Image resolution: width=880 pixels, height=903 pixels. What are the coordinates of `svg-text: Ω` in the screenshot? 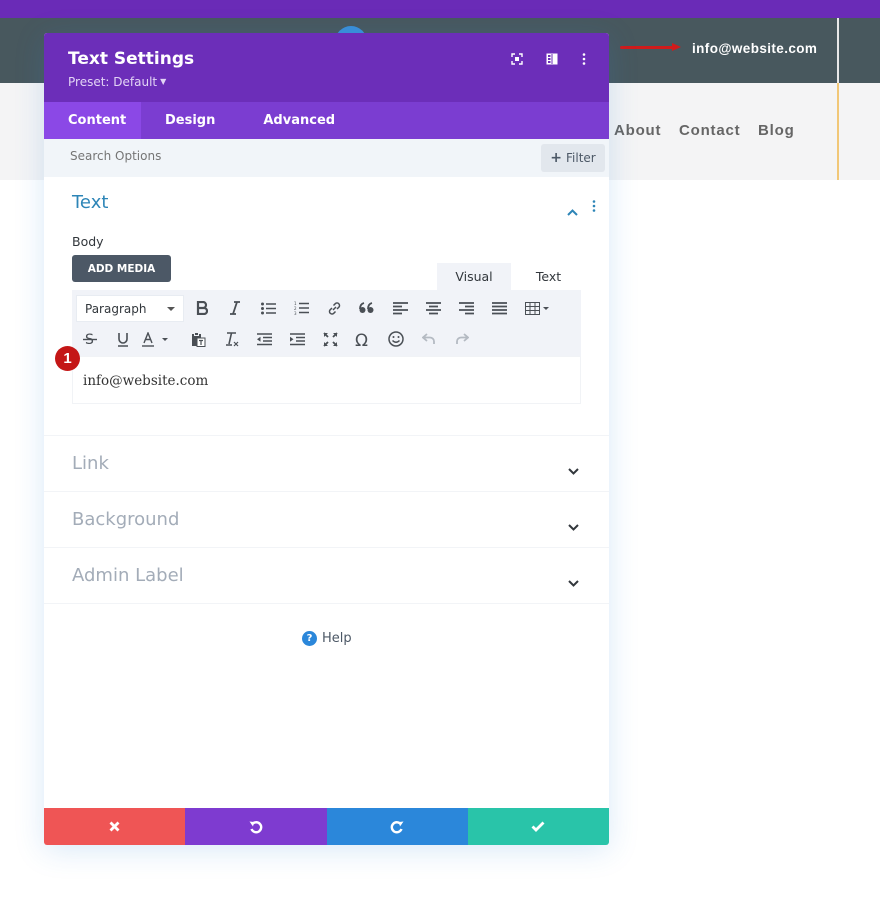 It's located at (361, 339).